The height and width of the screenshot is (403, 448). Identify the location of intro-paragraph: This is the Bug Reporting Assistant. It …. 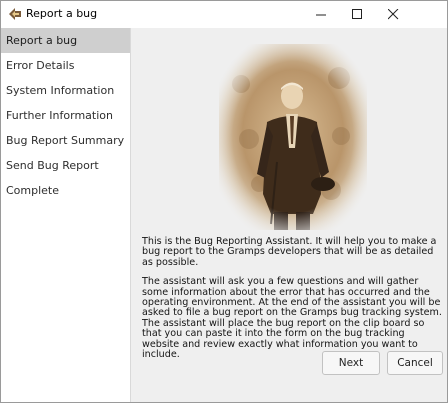
(289, 252).